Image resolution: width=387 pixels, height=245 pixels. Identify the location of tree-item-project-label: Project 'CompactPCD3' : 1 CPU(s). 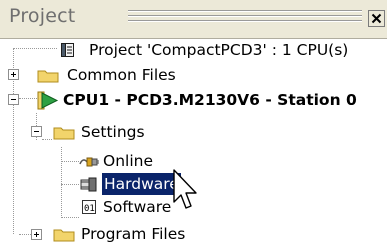
(219, 50).